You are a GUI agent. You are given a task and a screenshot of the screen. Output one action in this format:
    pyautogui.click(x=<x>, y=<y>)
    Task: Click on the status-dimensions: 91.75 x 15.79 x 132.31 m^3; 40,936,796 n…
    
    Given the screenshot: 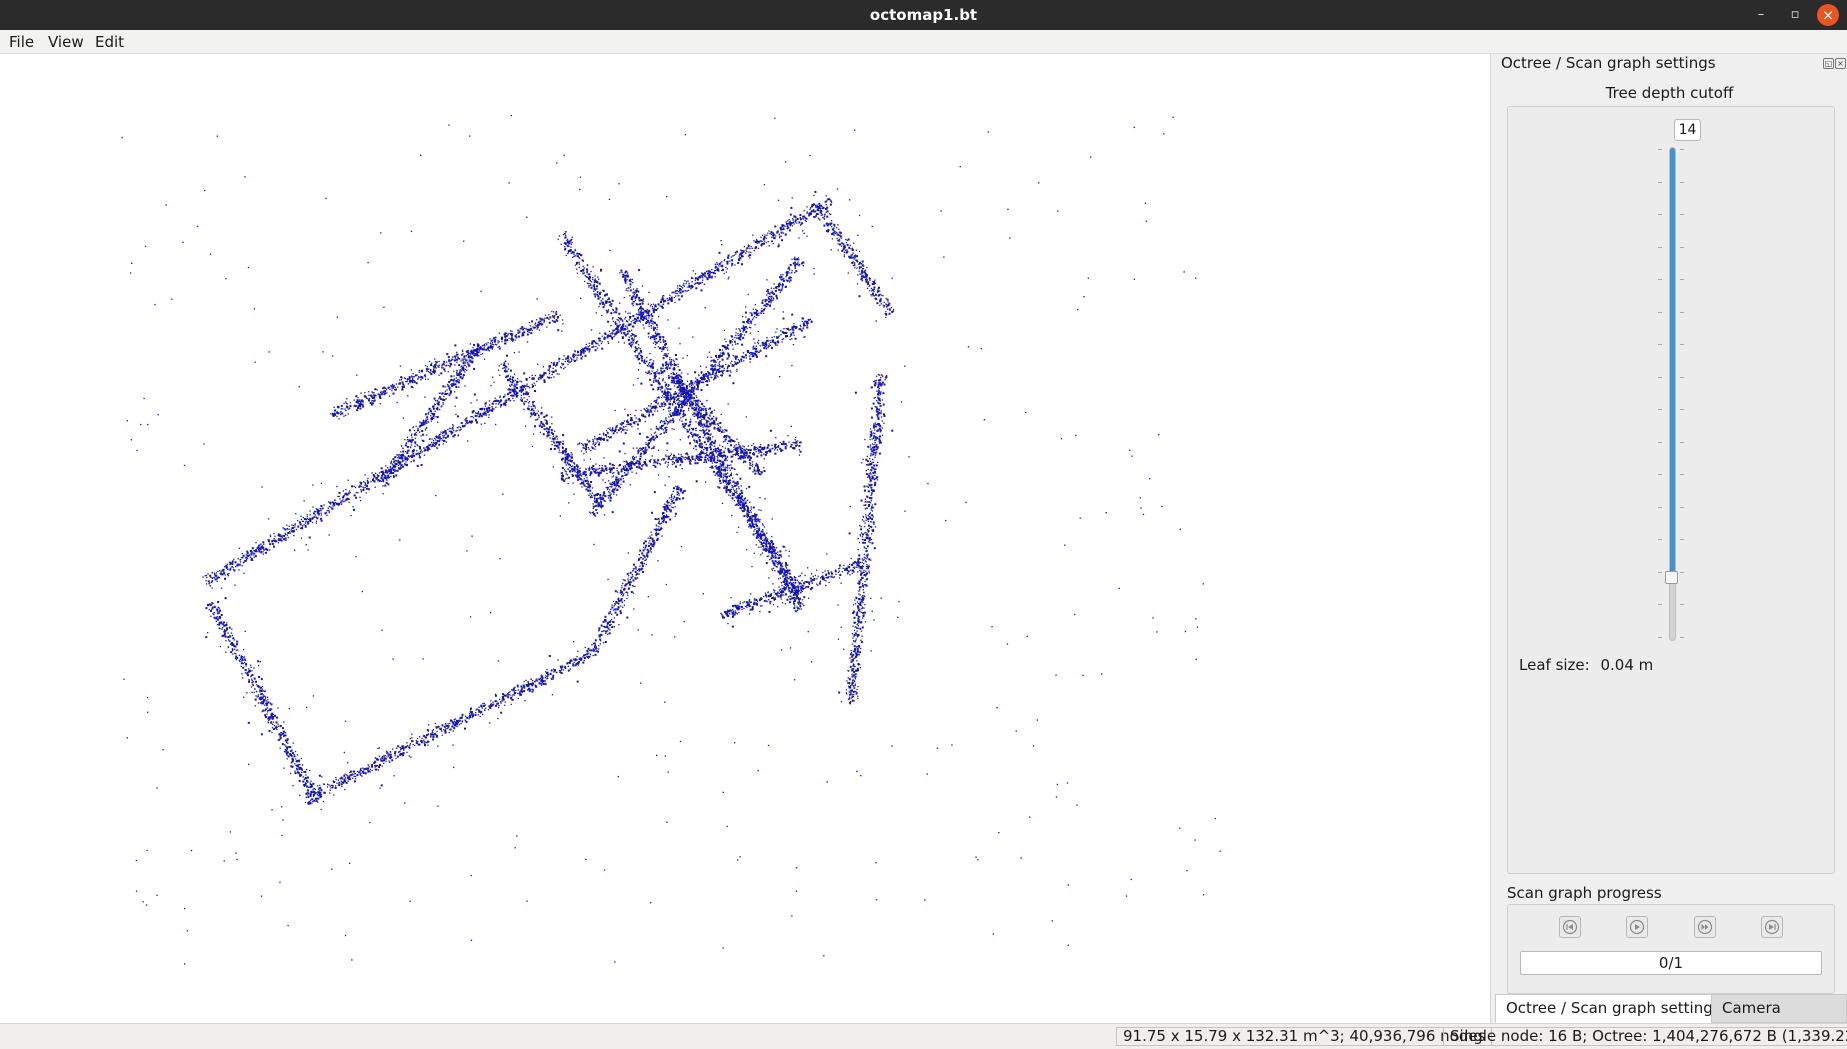 What is the action you would take?
    pyautogui.click(x=1304, y=1036)
    